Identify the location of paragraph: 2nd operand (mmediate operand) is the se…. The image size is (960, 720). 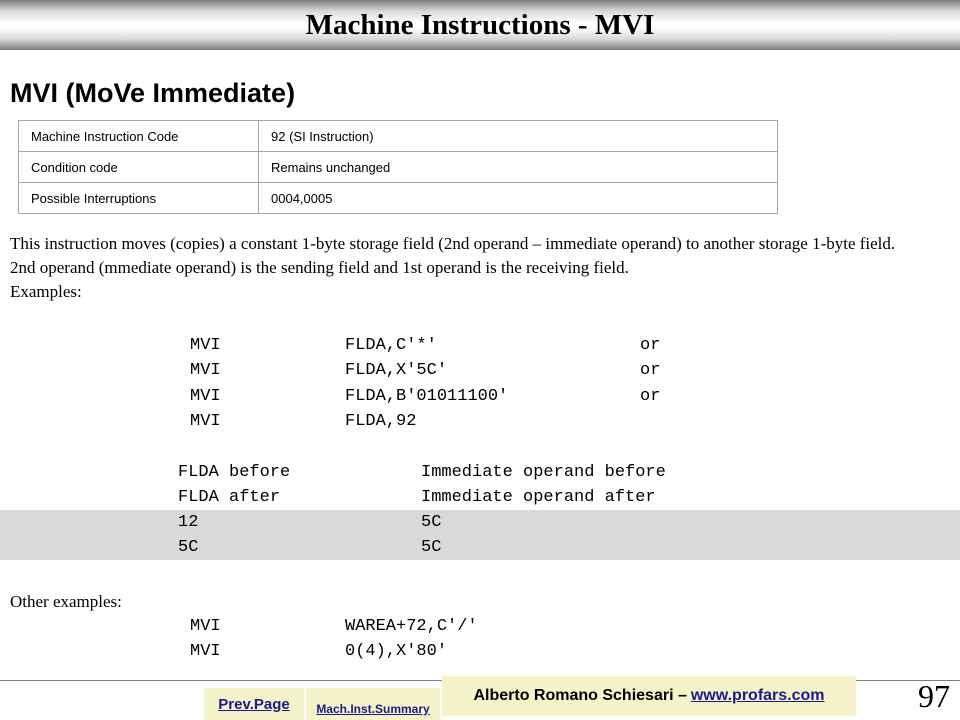
(319, 267).